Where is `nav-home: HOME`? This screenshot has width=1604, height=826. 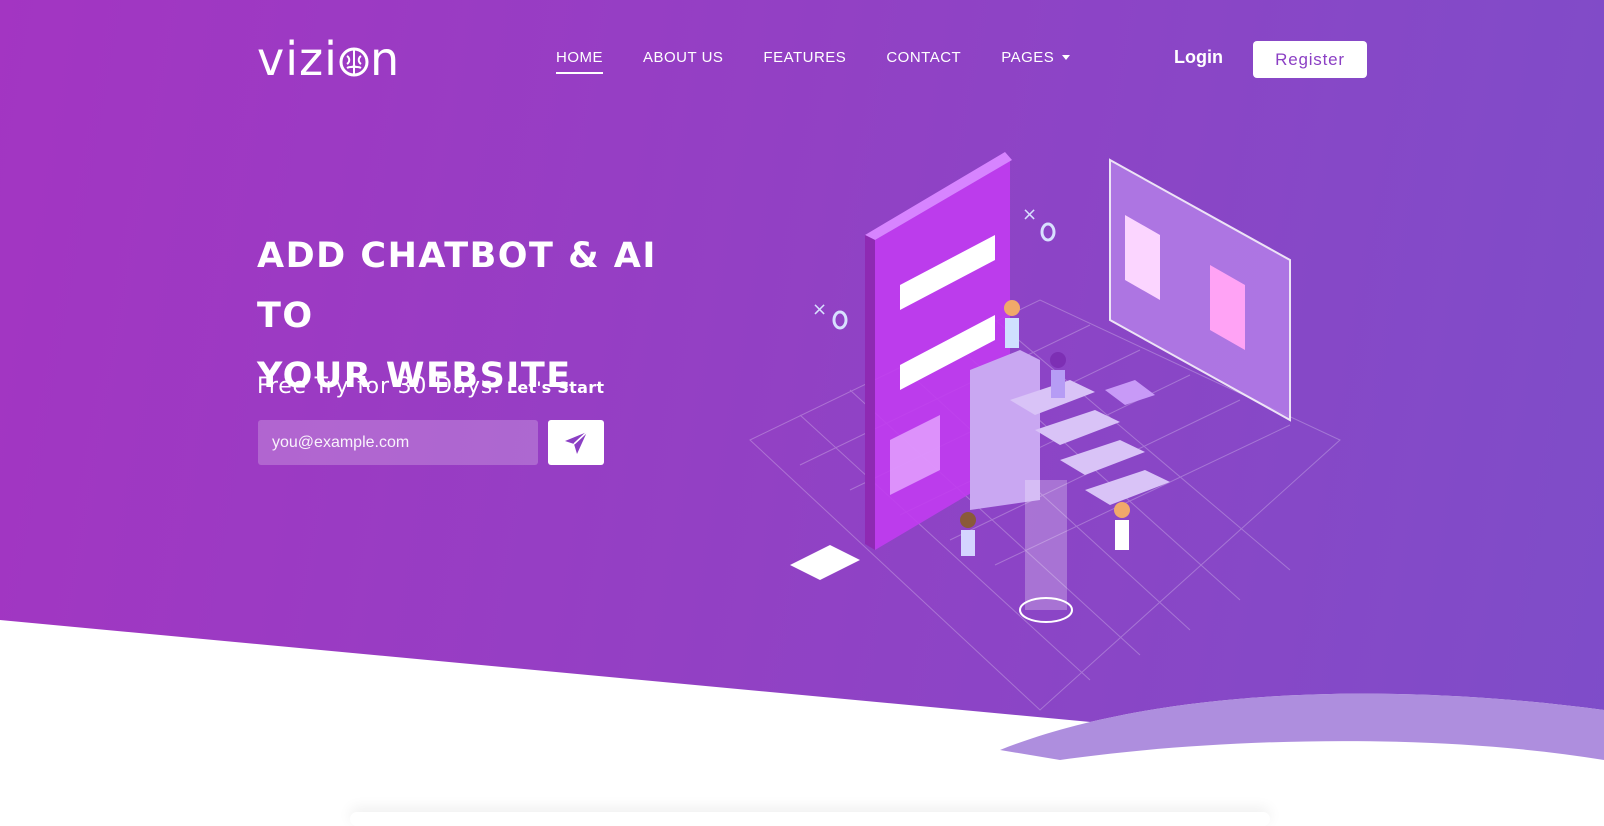 nav-home: HOME is located at coordinates (579, 61).